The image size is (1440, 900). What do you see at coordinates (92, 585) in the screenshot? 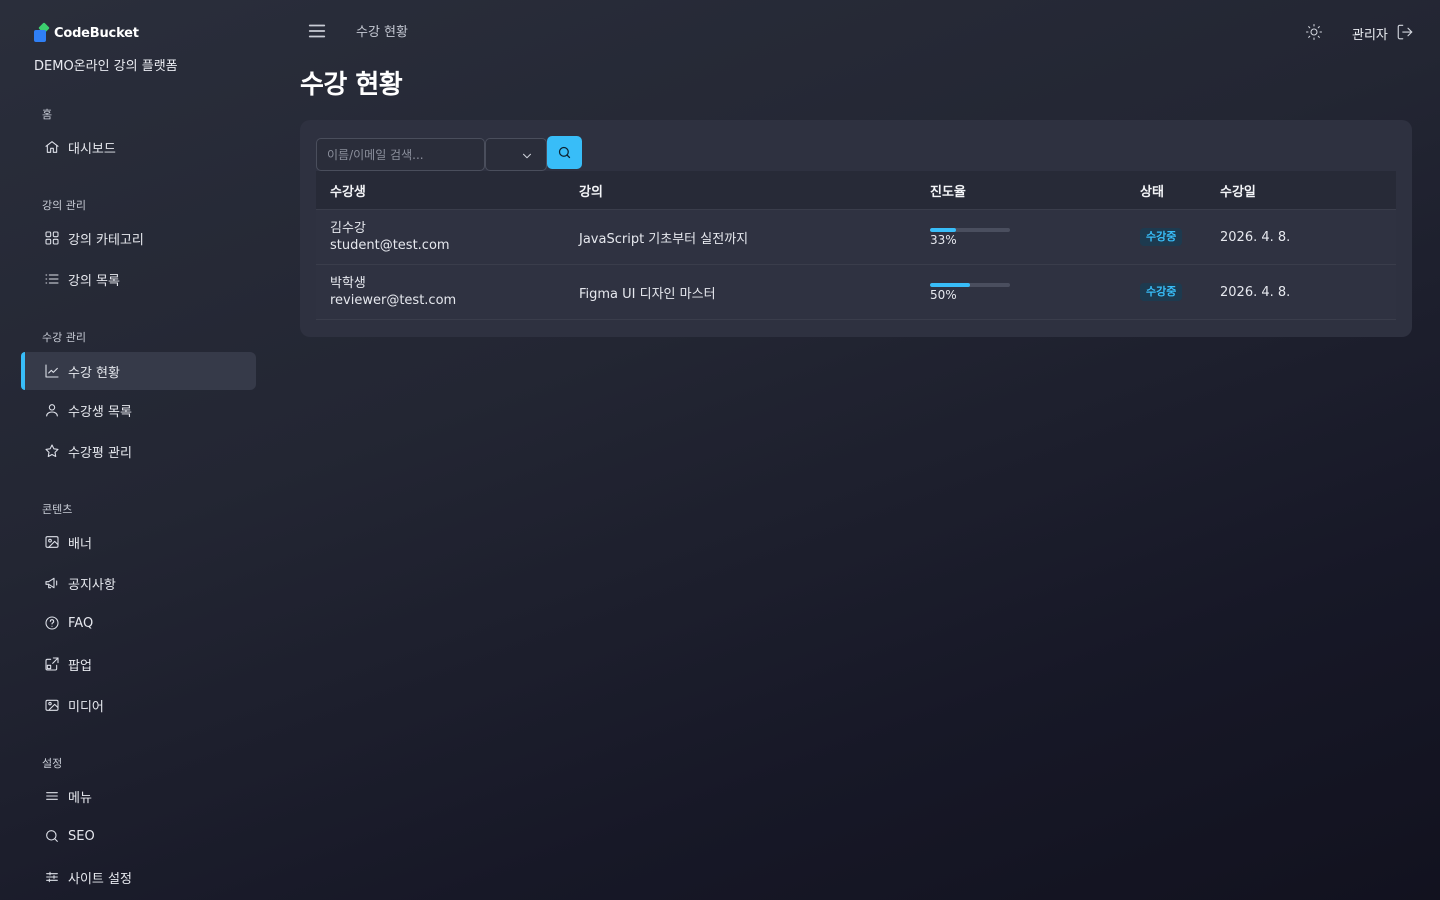
I see `sidebar-item-label: 공지사항` at bounding box center [92, 585].